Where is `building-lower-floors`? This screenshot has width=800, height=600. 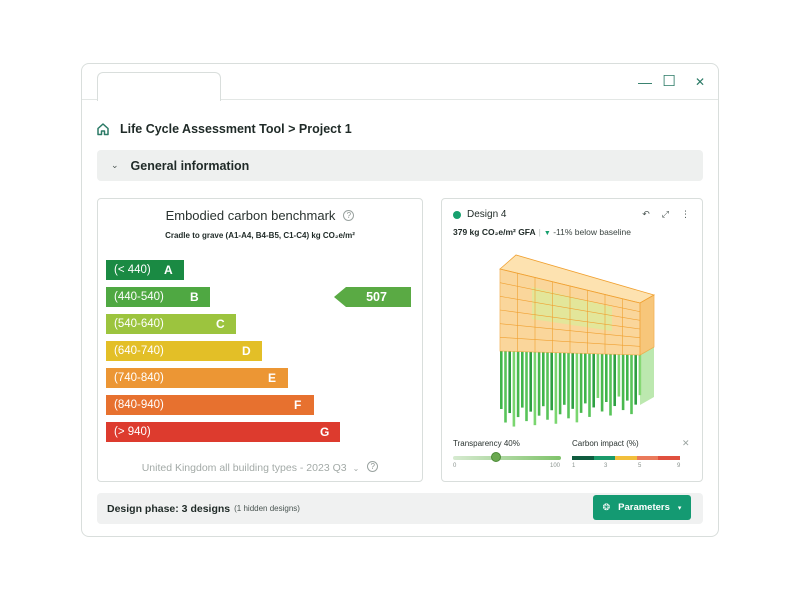
building-lower-floors is located at coordinates (577, 387).